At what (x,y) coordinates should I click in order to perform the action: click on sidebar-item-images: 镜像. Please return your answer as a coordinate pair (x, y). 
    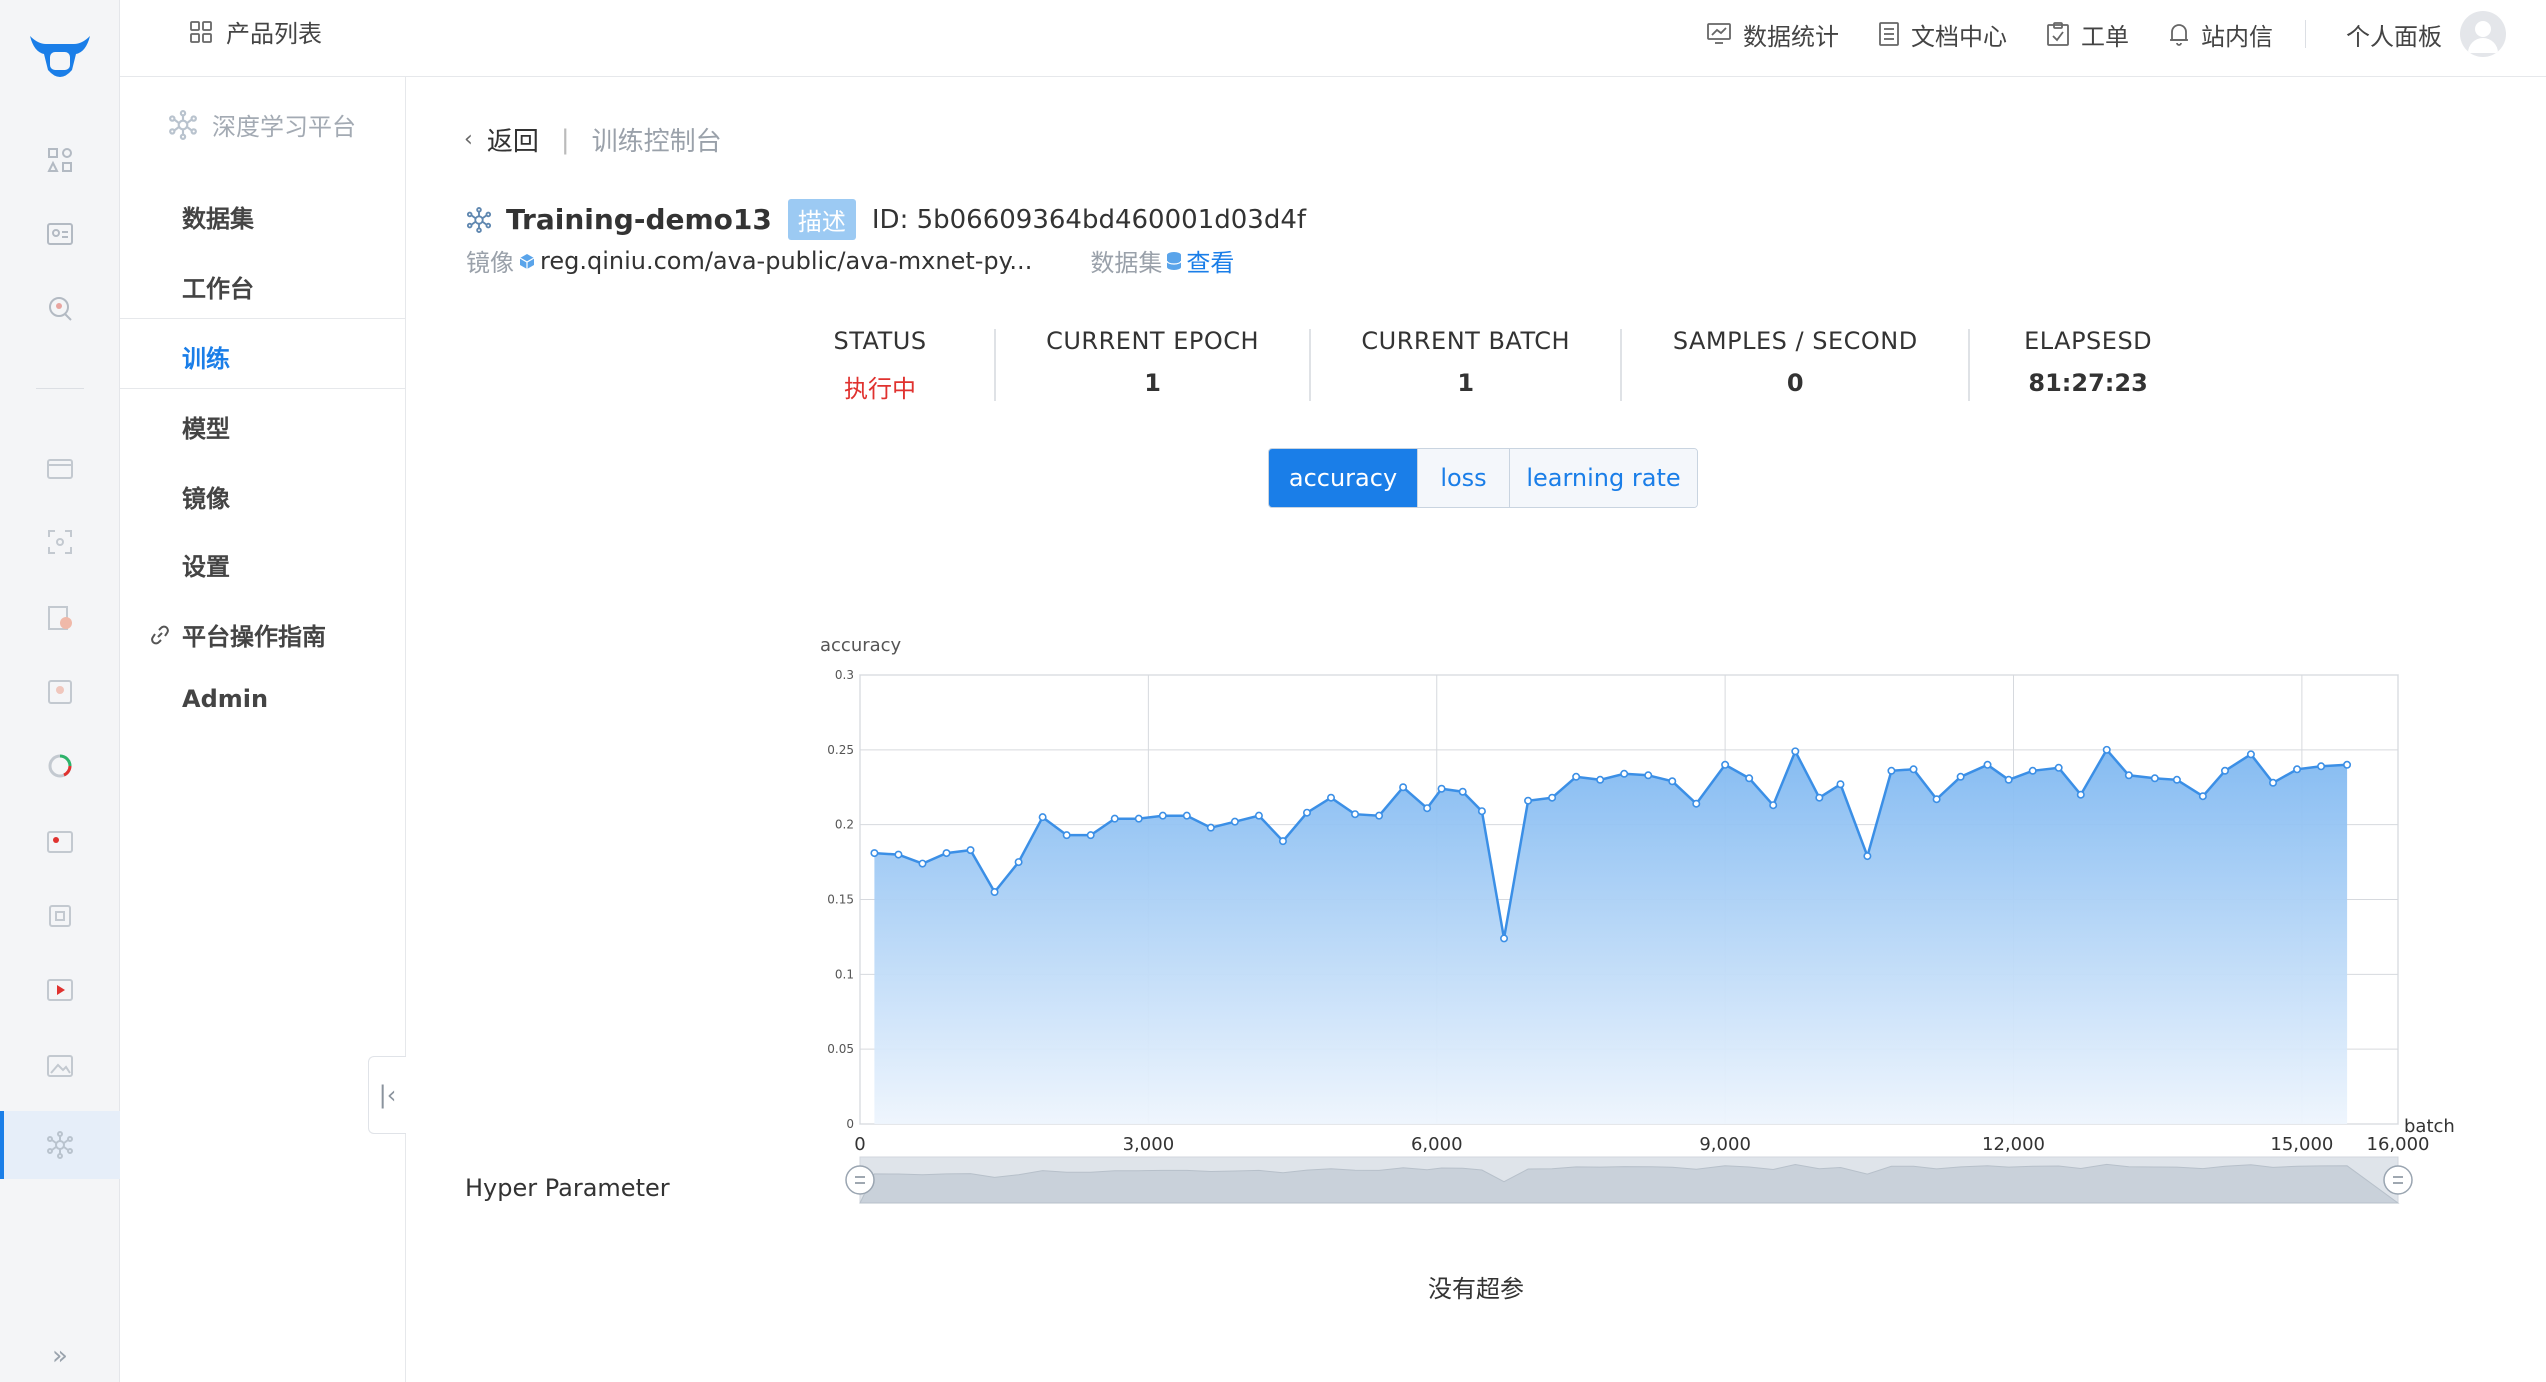
    Looking at the image, I should click on (206, 496).